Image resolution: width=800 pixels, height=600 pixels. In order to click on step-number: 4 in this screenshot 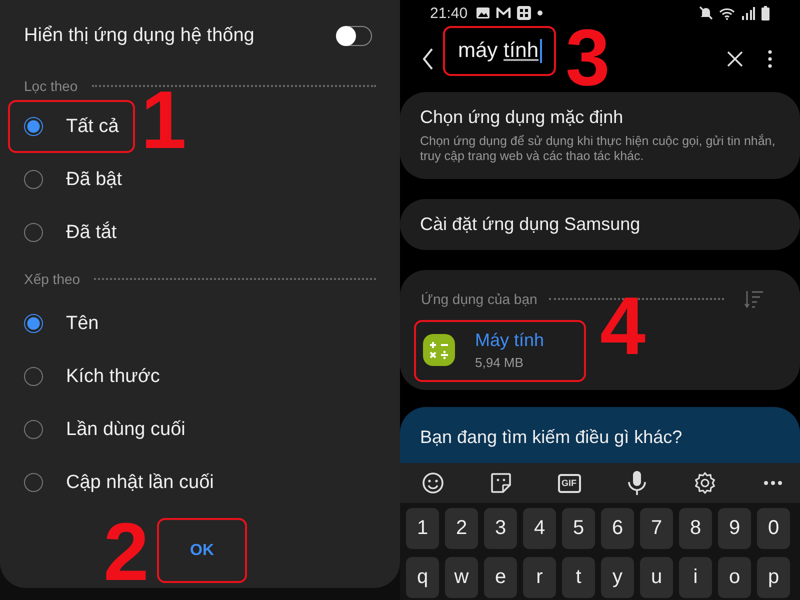, I will do `click(623, 327)`.